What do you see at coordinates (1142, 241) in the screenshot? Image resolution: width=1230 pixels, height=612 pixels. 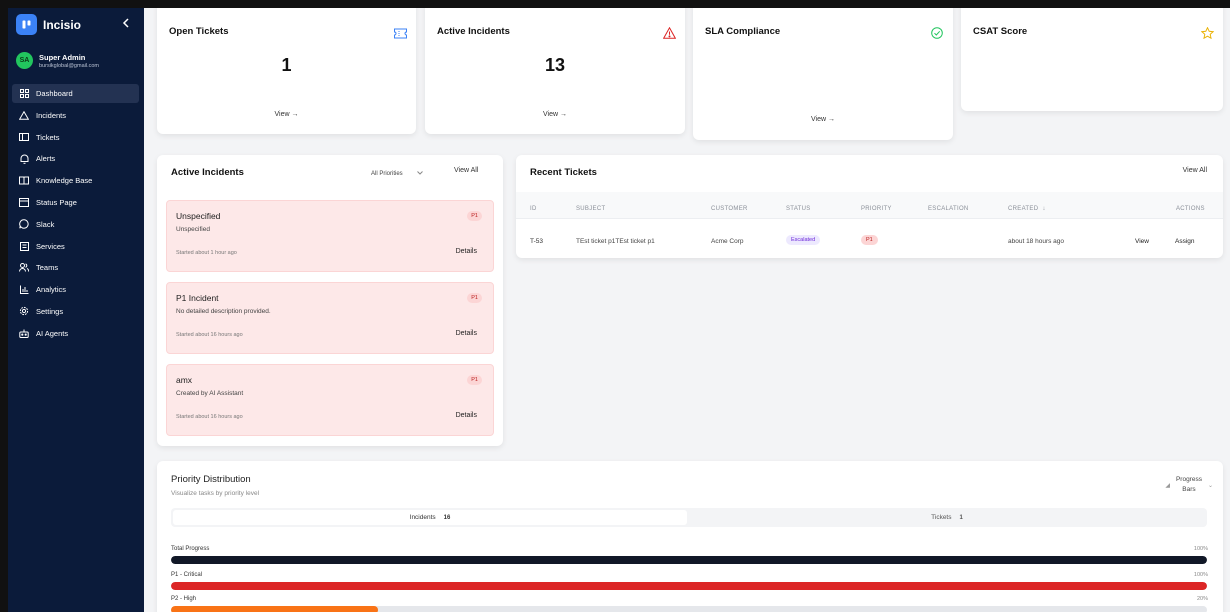 I see `view-ticket-button: View` at bounding box center [1142, 241].